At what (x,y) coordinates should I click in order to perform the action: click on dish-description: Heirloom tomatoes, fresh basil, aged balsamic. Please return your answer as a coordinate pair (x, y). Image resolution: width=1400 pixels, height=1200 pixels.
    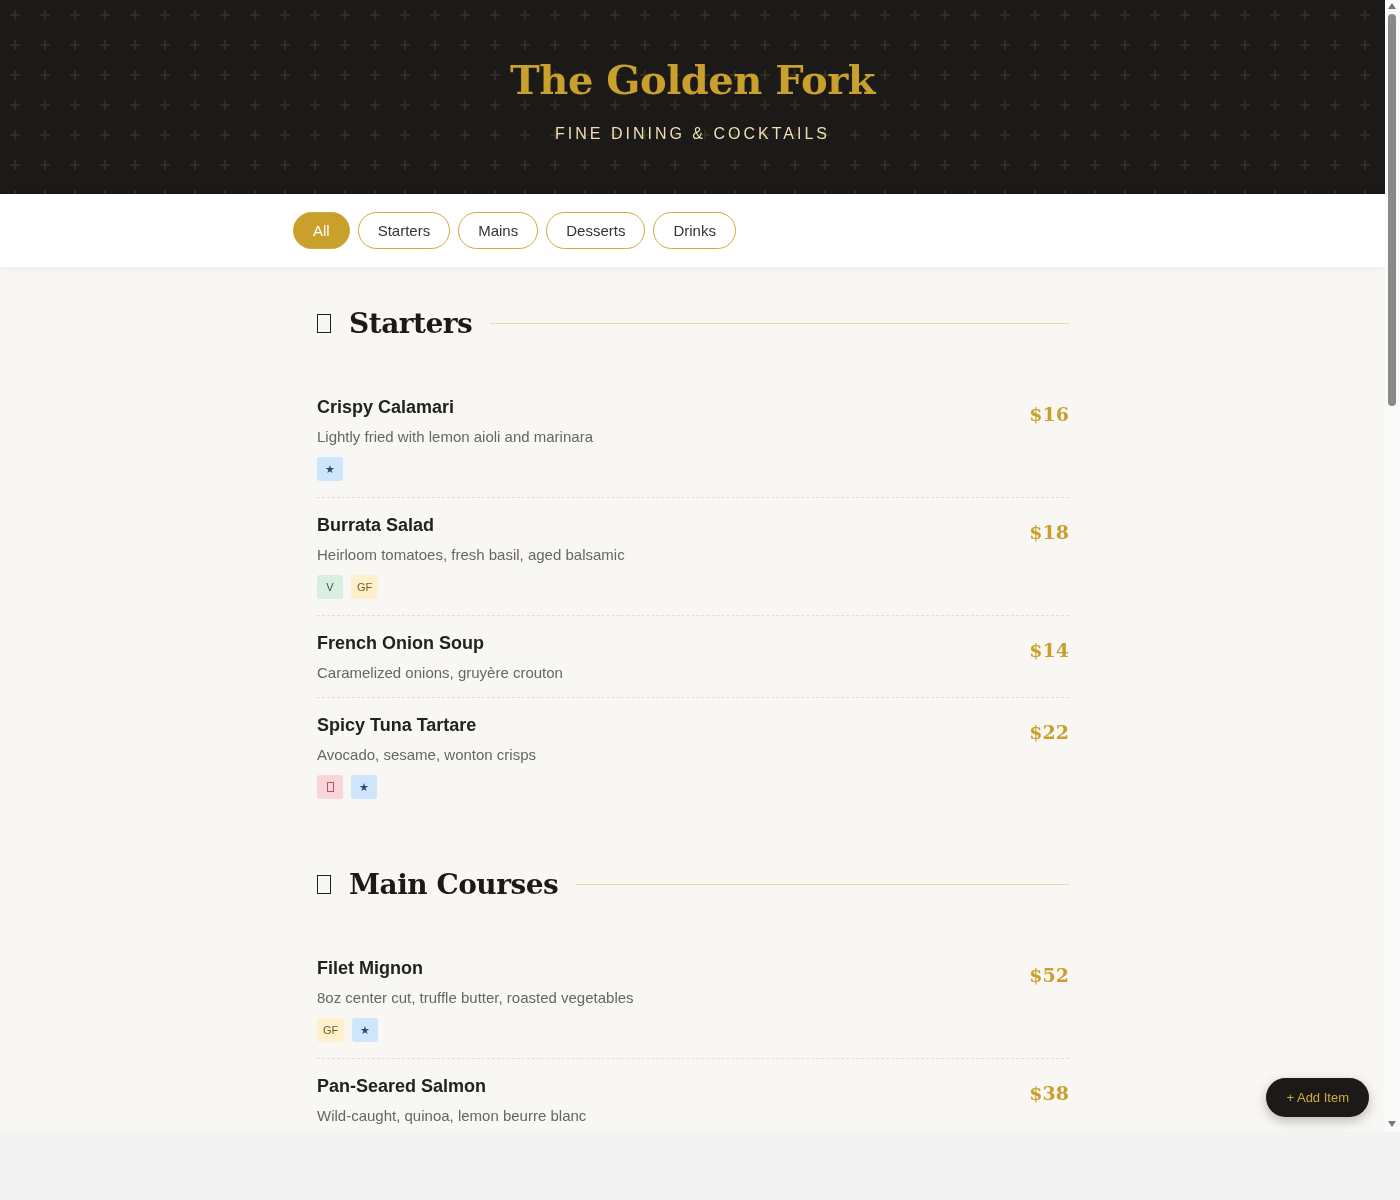
    Looking at the image, I should click on (471, 554).